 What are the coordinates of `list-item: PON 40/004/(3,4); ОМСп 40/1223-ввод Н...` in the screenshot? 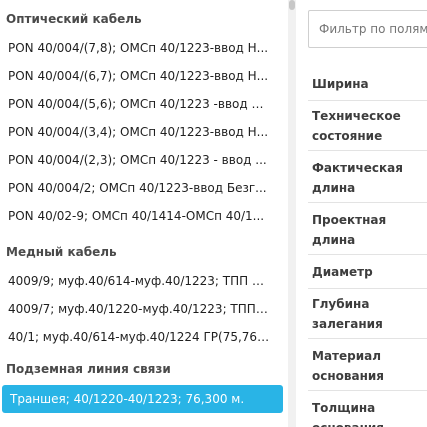 It's located at (141, 132).